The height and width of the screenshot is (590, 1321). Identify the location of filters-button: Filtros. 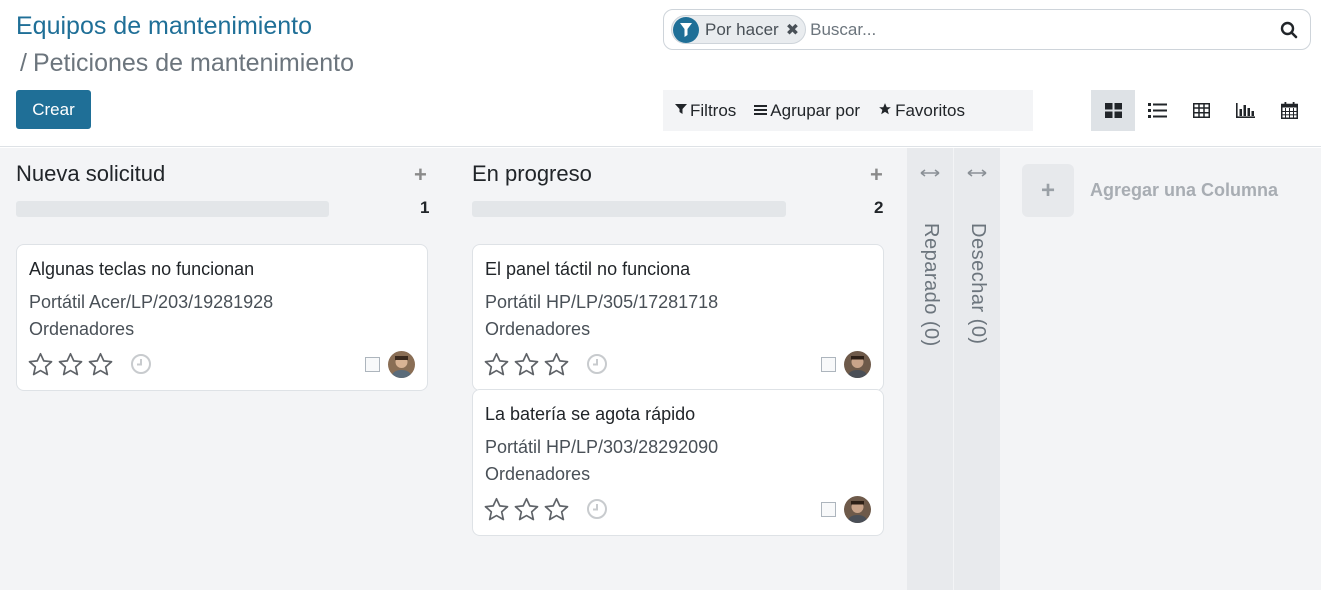
(705, 111).